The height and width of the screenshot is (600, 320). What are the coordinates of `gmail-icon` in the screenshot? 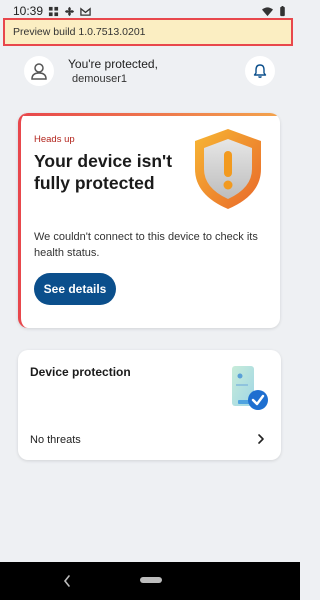 It's located at (85, 11).